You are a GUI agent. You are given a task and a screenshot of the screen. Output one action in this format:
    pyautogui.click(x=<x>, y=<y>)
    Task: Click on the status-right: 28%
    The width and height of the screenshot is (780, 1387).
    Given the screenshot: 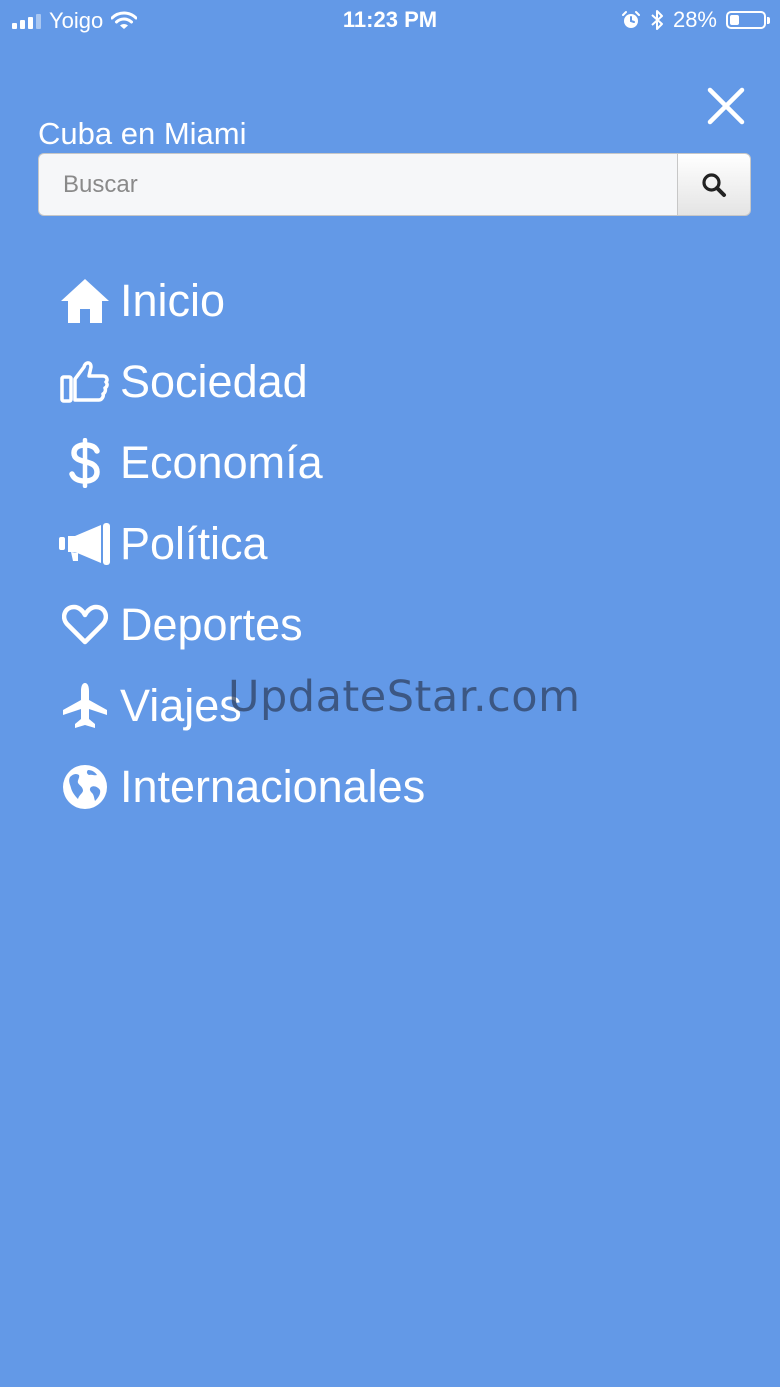 What is the action you would take?
    pyautogui.click(x=695, y=20)
    